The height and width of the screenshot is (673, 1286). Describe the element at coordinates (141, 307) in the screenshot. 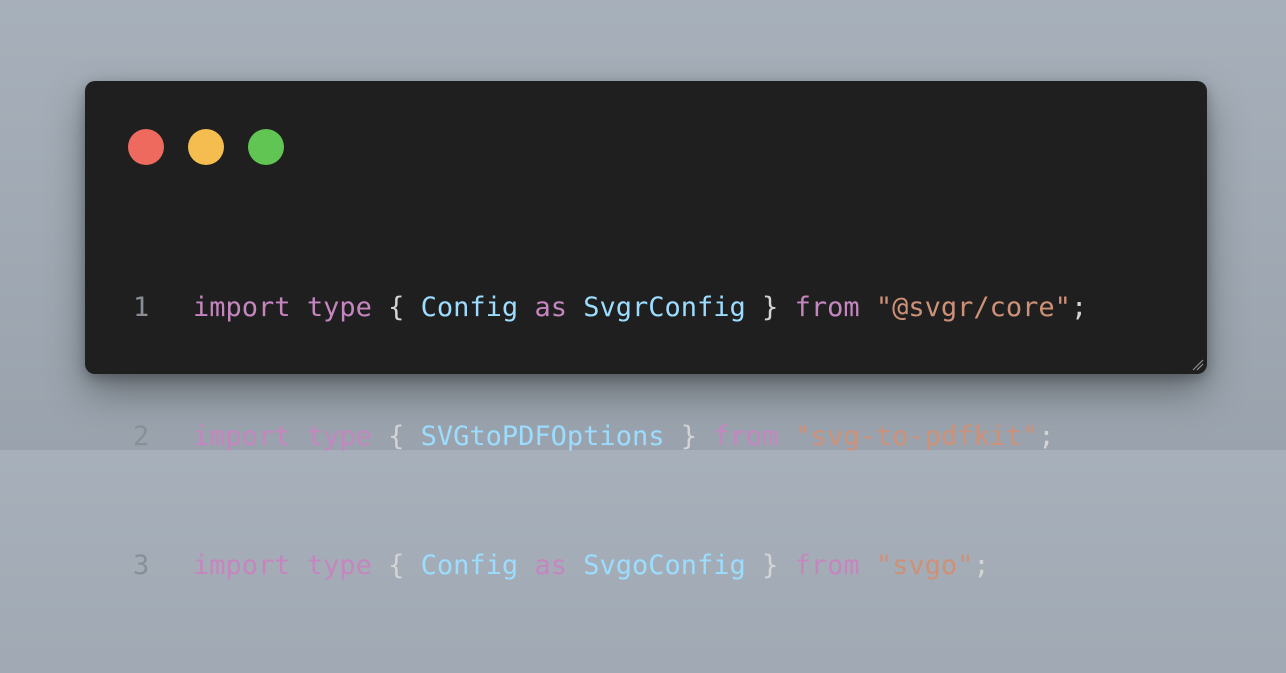

I see `line-number: 1` at that location.